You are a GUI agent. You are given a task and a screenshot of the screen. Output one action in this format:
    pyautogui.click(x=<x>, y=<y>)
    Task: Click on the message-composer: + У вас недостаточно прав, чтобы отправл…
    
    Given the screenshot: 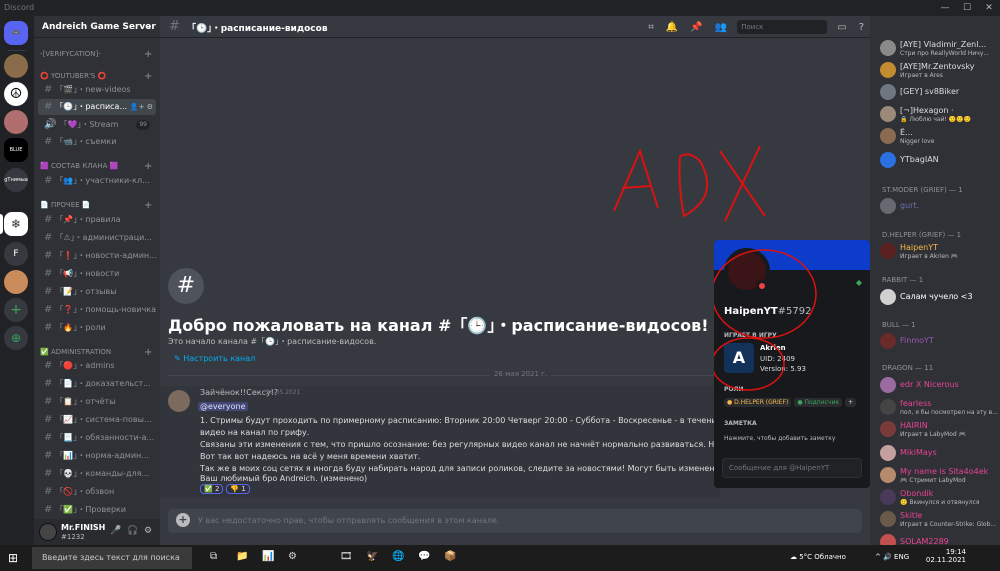 What is the action you would take?
    pyautogui.click(x=515, y=521)
    